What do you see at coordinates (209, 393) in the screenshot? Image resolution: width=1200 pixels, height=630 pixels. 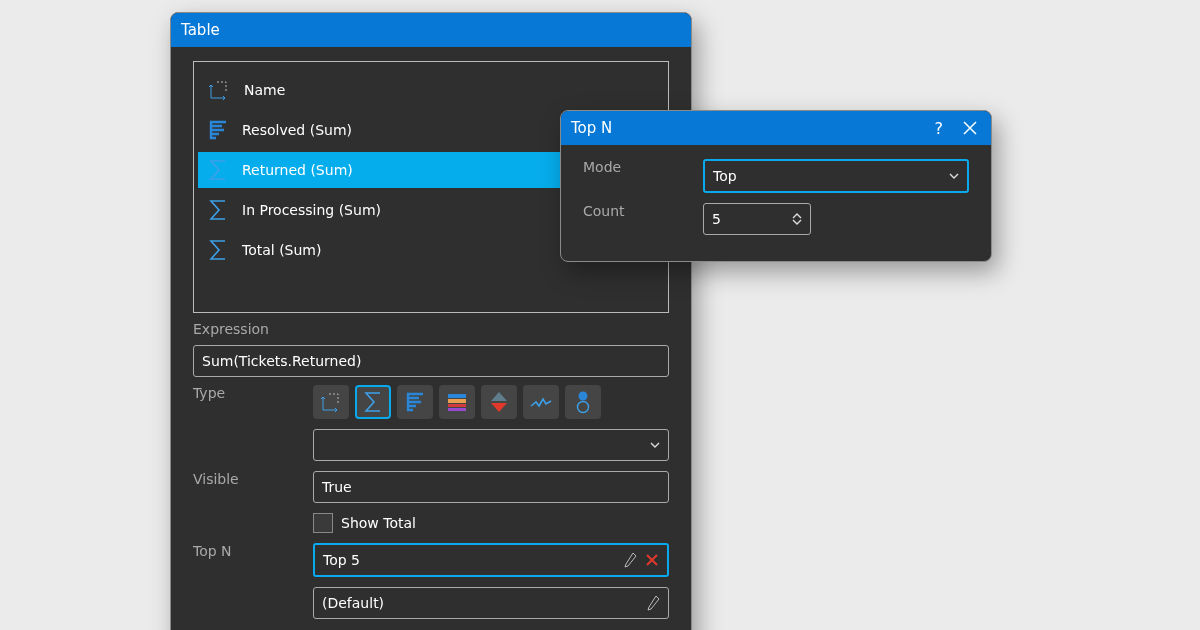 I see `field-label: Type` at bounding box center [209, 393].